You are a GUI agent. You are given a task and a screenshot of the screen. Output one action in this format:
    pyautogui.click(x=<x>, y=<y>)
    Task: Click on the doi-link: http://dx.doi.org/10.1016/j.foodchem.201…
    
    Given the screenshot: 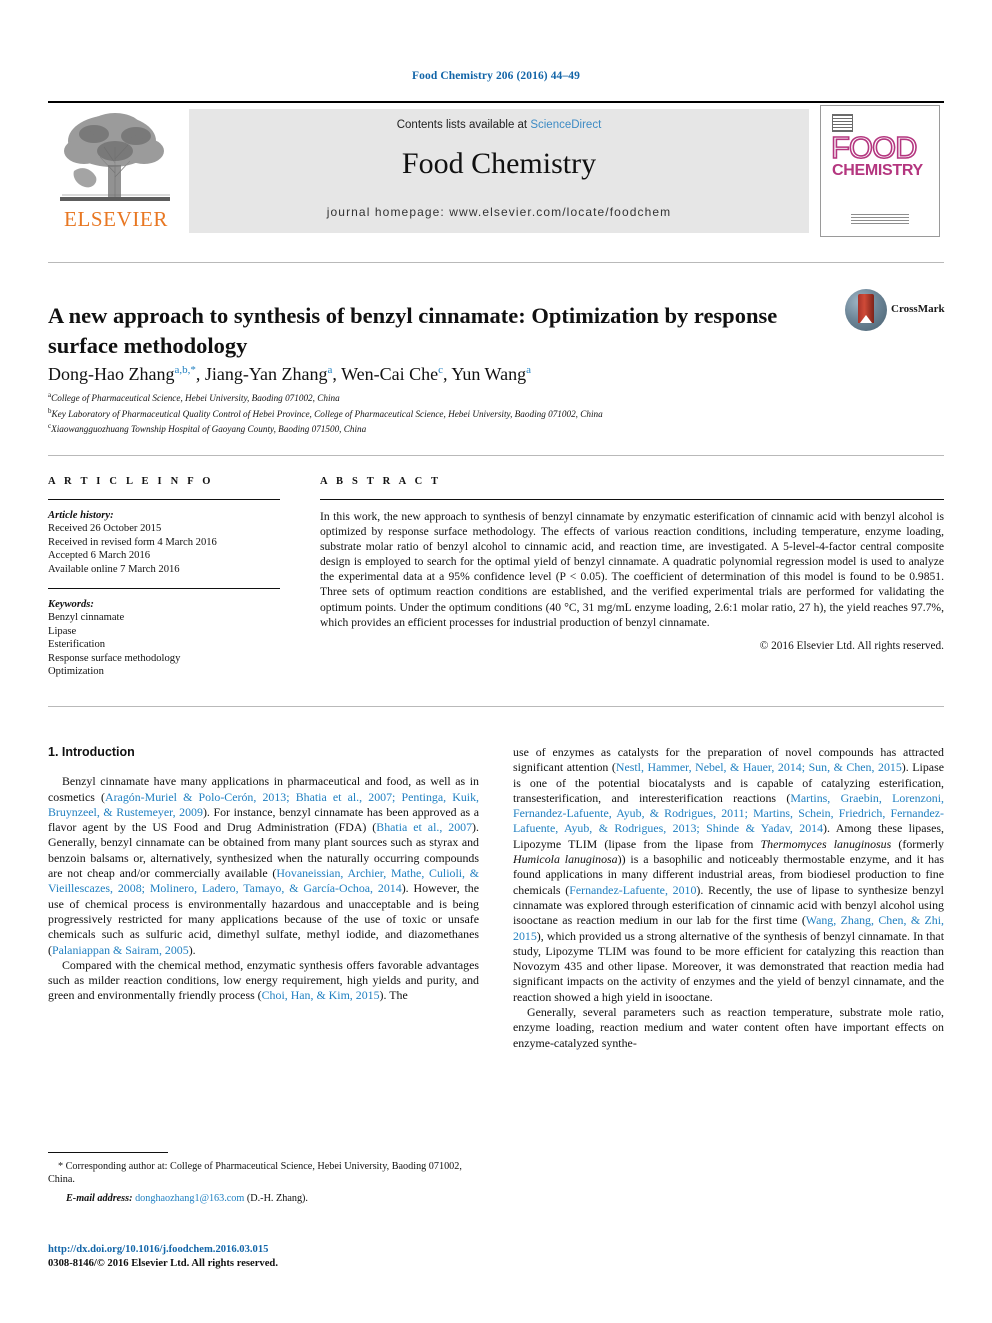 What is the action you would take?
    pyautogui.click(x=263, y=1250)
    